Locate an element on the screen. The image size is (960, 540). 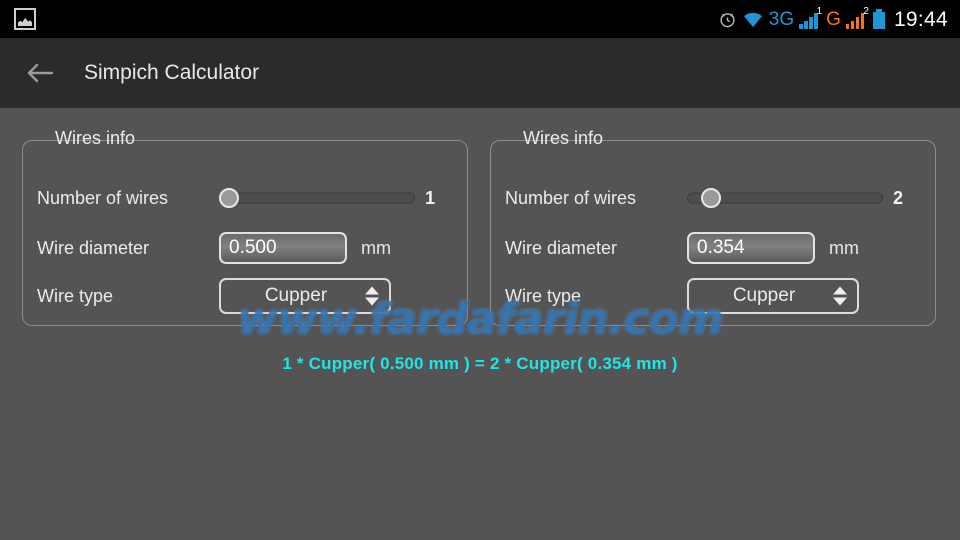
slider-thumb-right is located at coordinates (711, 198).